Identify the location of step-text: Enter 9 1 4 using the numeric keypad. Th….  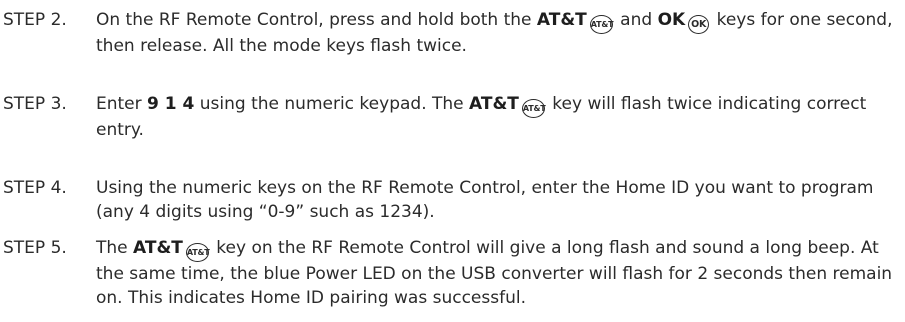
(497, 117).